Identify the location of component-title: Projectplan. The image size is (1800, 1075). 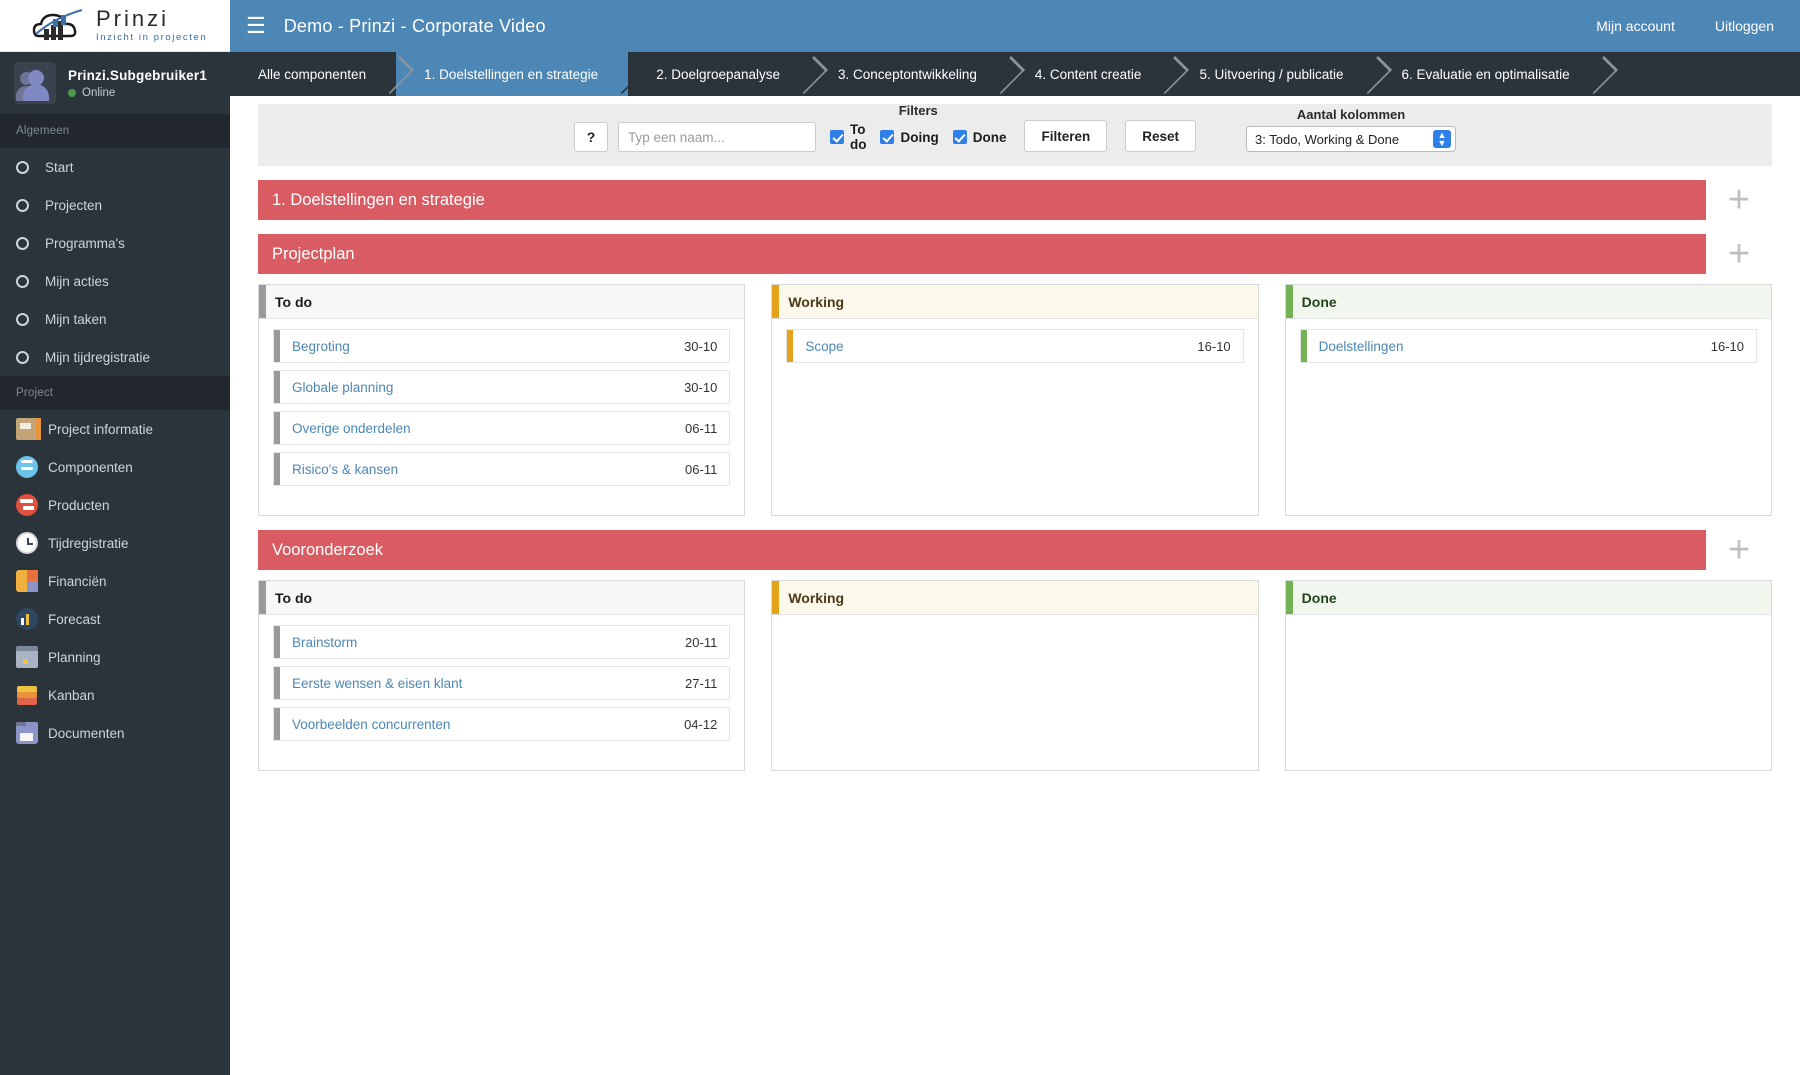
(982, 254).